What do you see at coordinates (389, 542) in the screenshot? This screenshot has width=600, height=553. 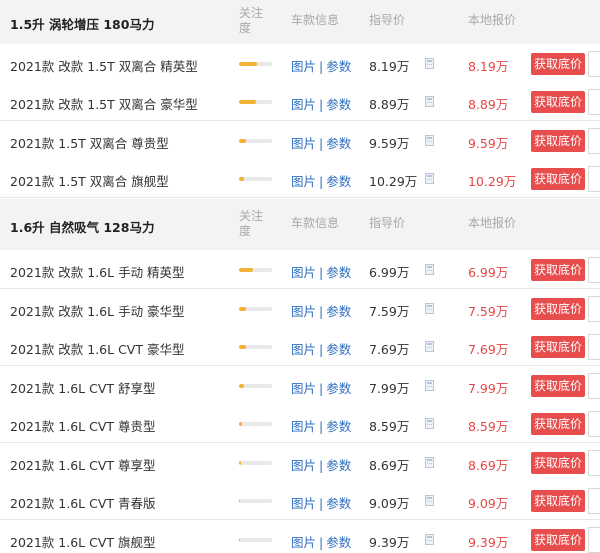 I see `guide-price: 9.39万` at bounding box center [389, 542].